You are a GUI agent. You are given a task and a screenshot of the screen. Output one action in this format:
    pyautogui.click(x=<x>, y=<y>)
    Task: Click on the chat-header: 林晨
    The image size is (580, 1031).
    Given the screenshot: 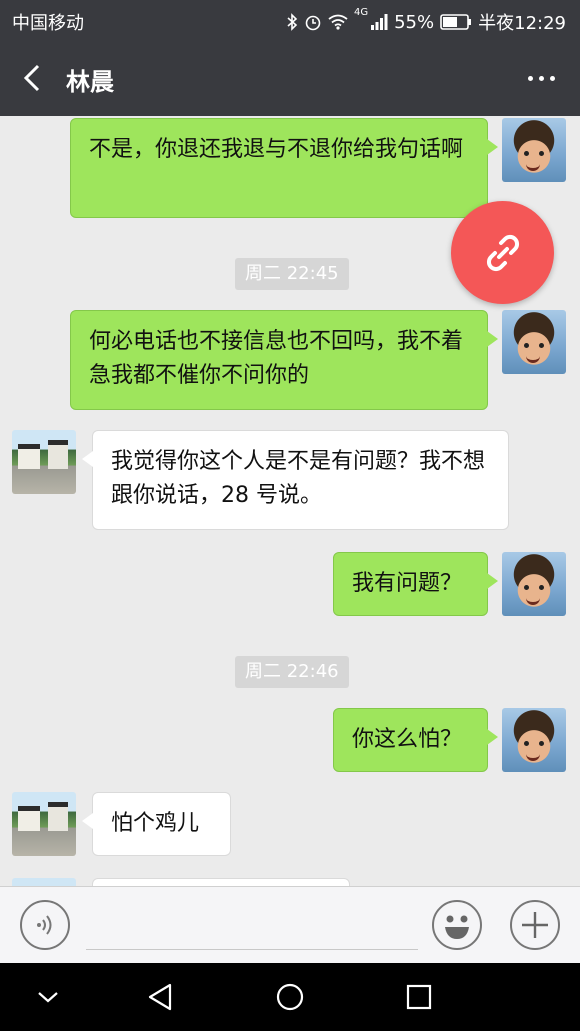 What is the action you would take?
    pyautogui.click(x=290, y=78)
    